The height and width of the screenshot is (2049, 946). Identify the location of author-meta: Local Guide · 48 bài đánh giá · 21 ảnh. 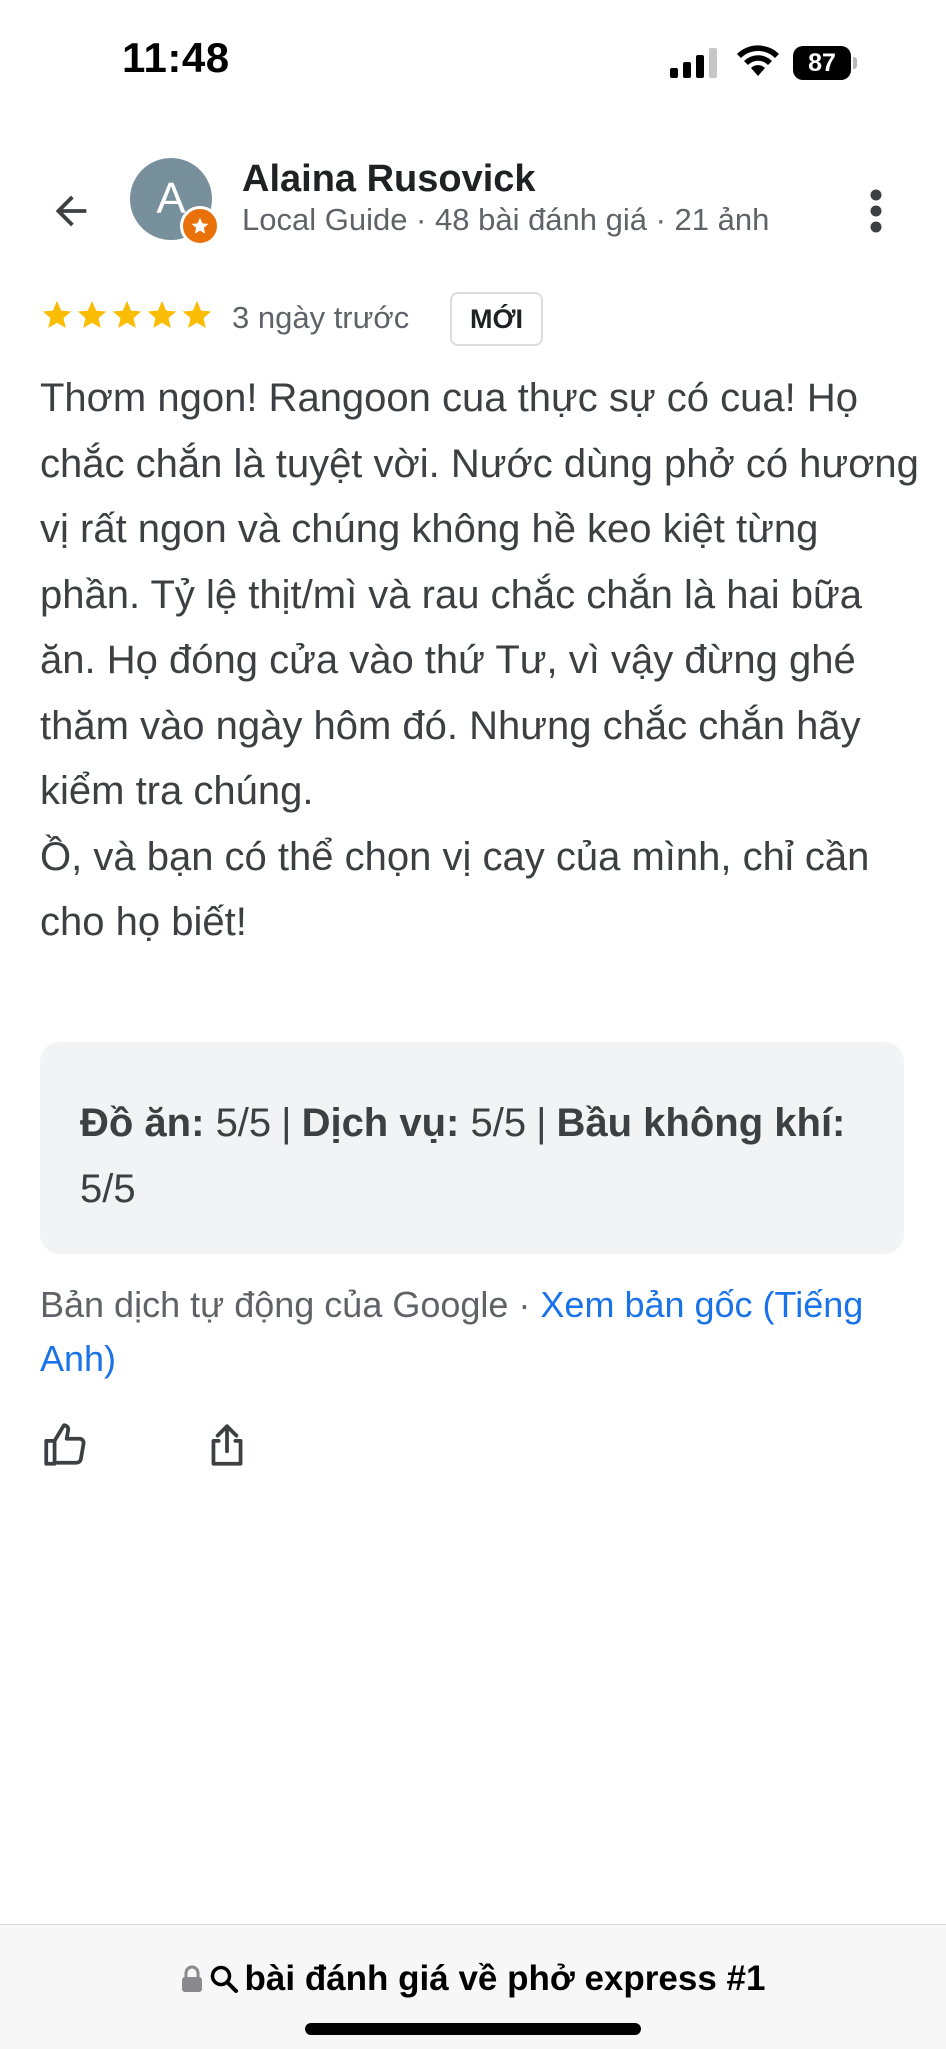
(506, 219).